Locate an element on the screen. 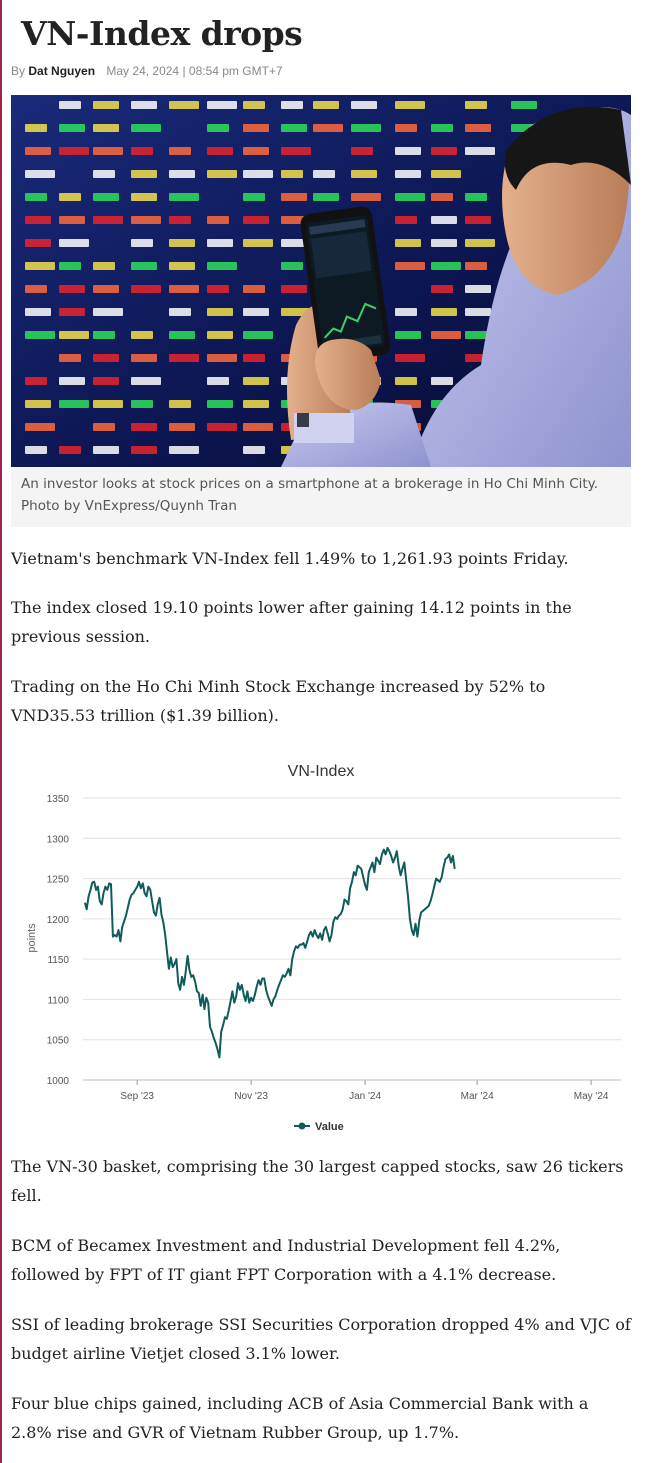  byline-prefix: By is located at coordinates (18, 71).